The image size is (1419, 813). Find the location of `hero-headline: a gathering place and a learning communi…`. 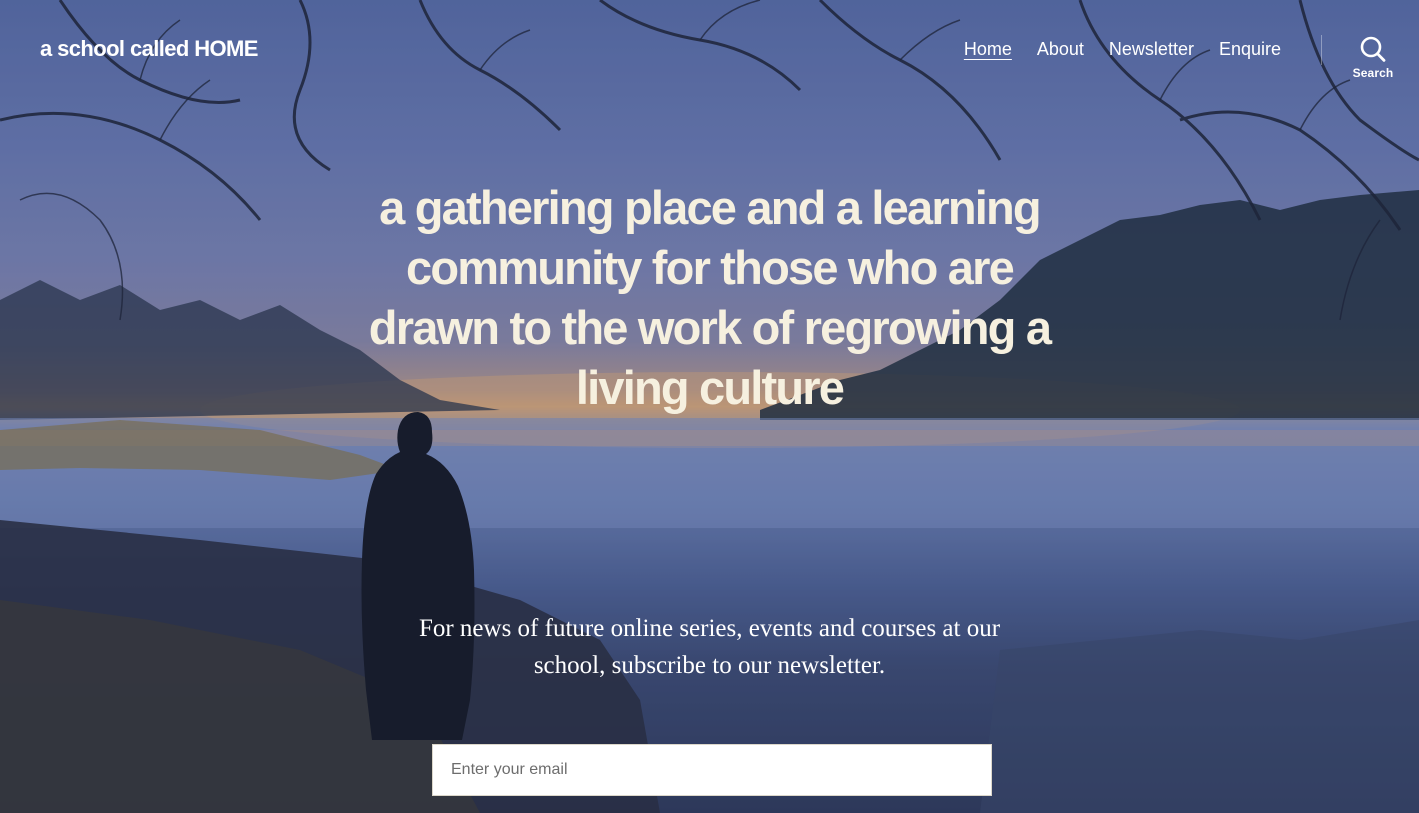

hero-headline: a gathering place and a learning communi… is located at coordinates (710, 297).